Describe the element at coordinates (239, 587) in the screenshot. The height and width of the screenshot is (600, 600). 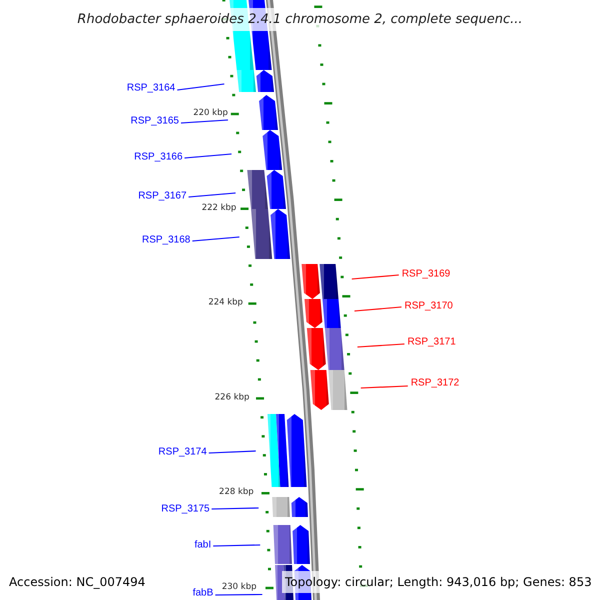
I see `tick-label: 230 kbp` at that location.